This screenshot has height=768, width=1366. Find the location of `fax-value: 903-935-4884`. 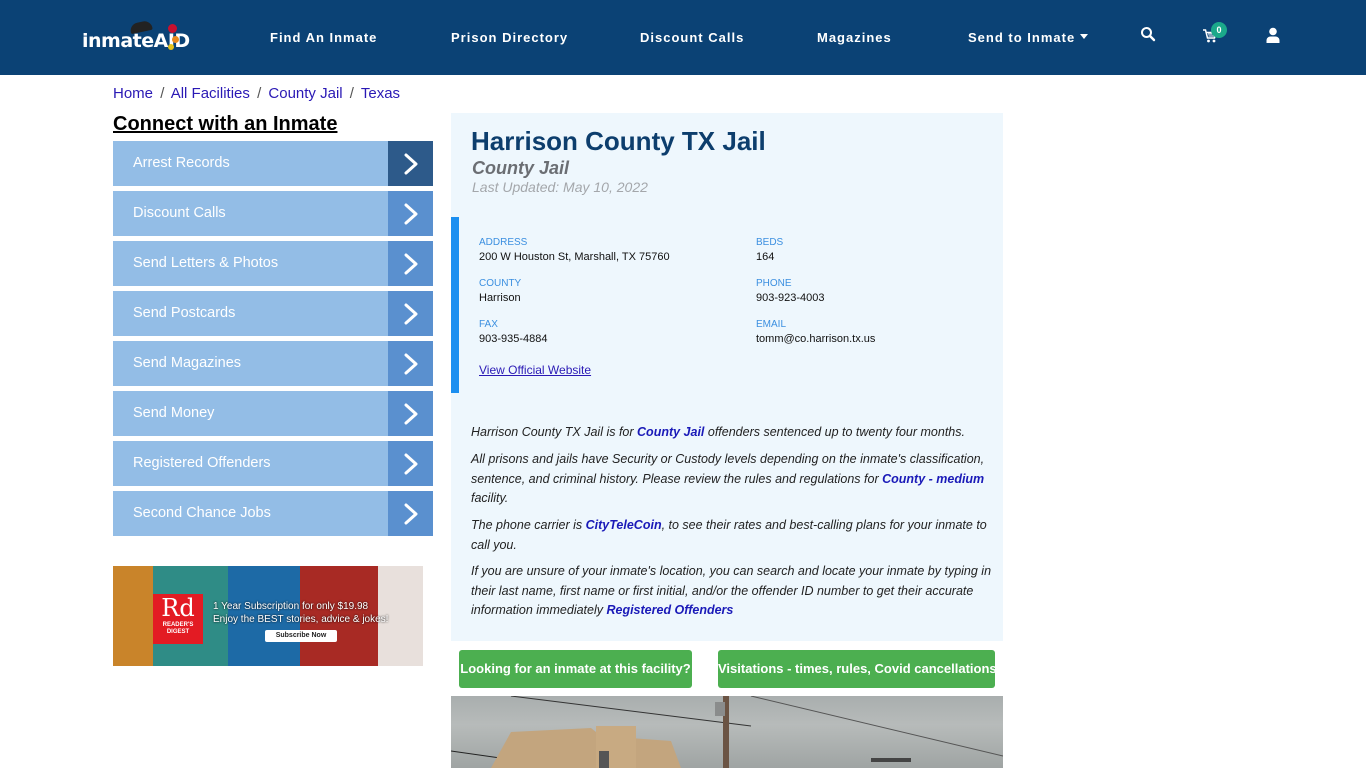

fax-value: 903-935-4884 is located at coordinates (513, 339).